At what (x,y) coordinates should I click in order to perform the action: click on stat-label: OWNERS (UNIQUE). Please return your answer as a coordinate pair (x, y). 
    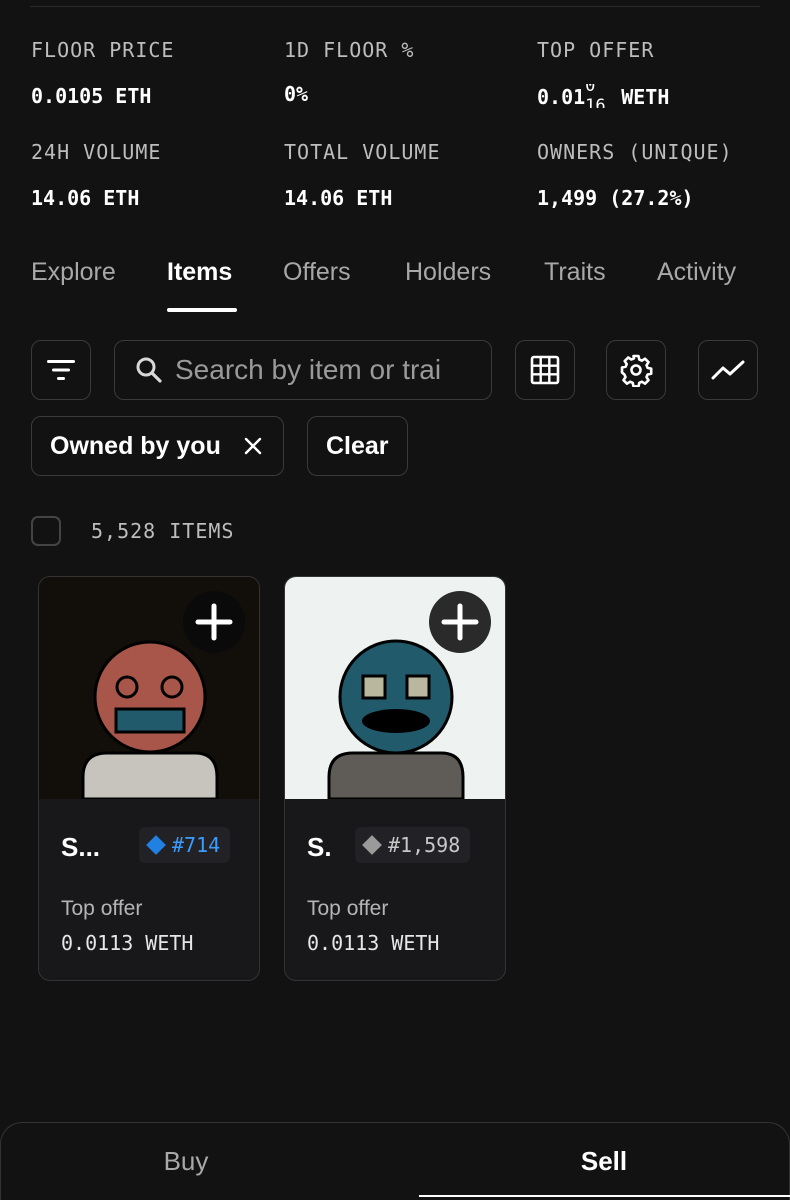
    Looking at the image, I should click on (635, 152).